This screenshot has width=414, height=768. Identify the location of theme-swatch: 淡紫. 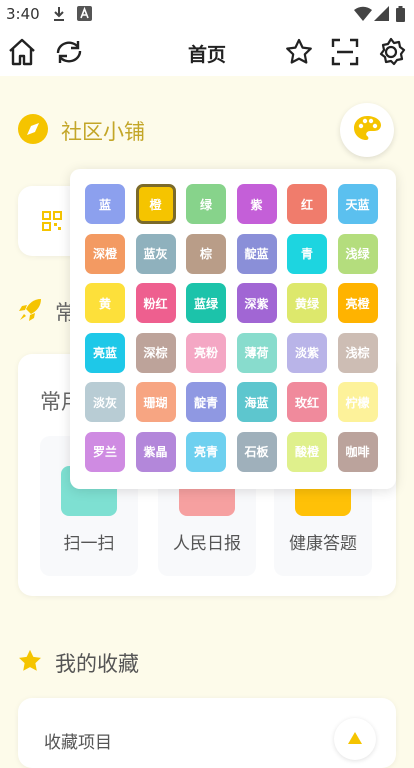
(307, 352).